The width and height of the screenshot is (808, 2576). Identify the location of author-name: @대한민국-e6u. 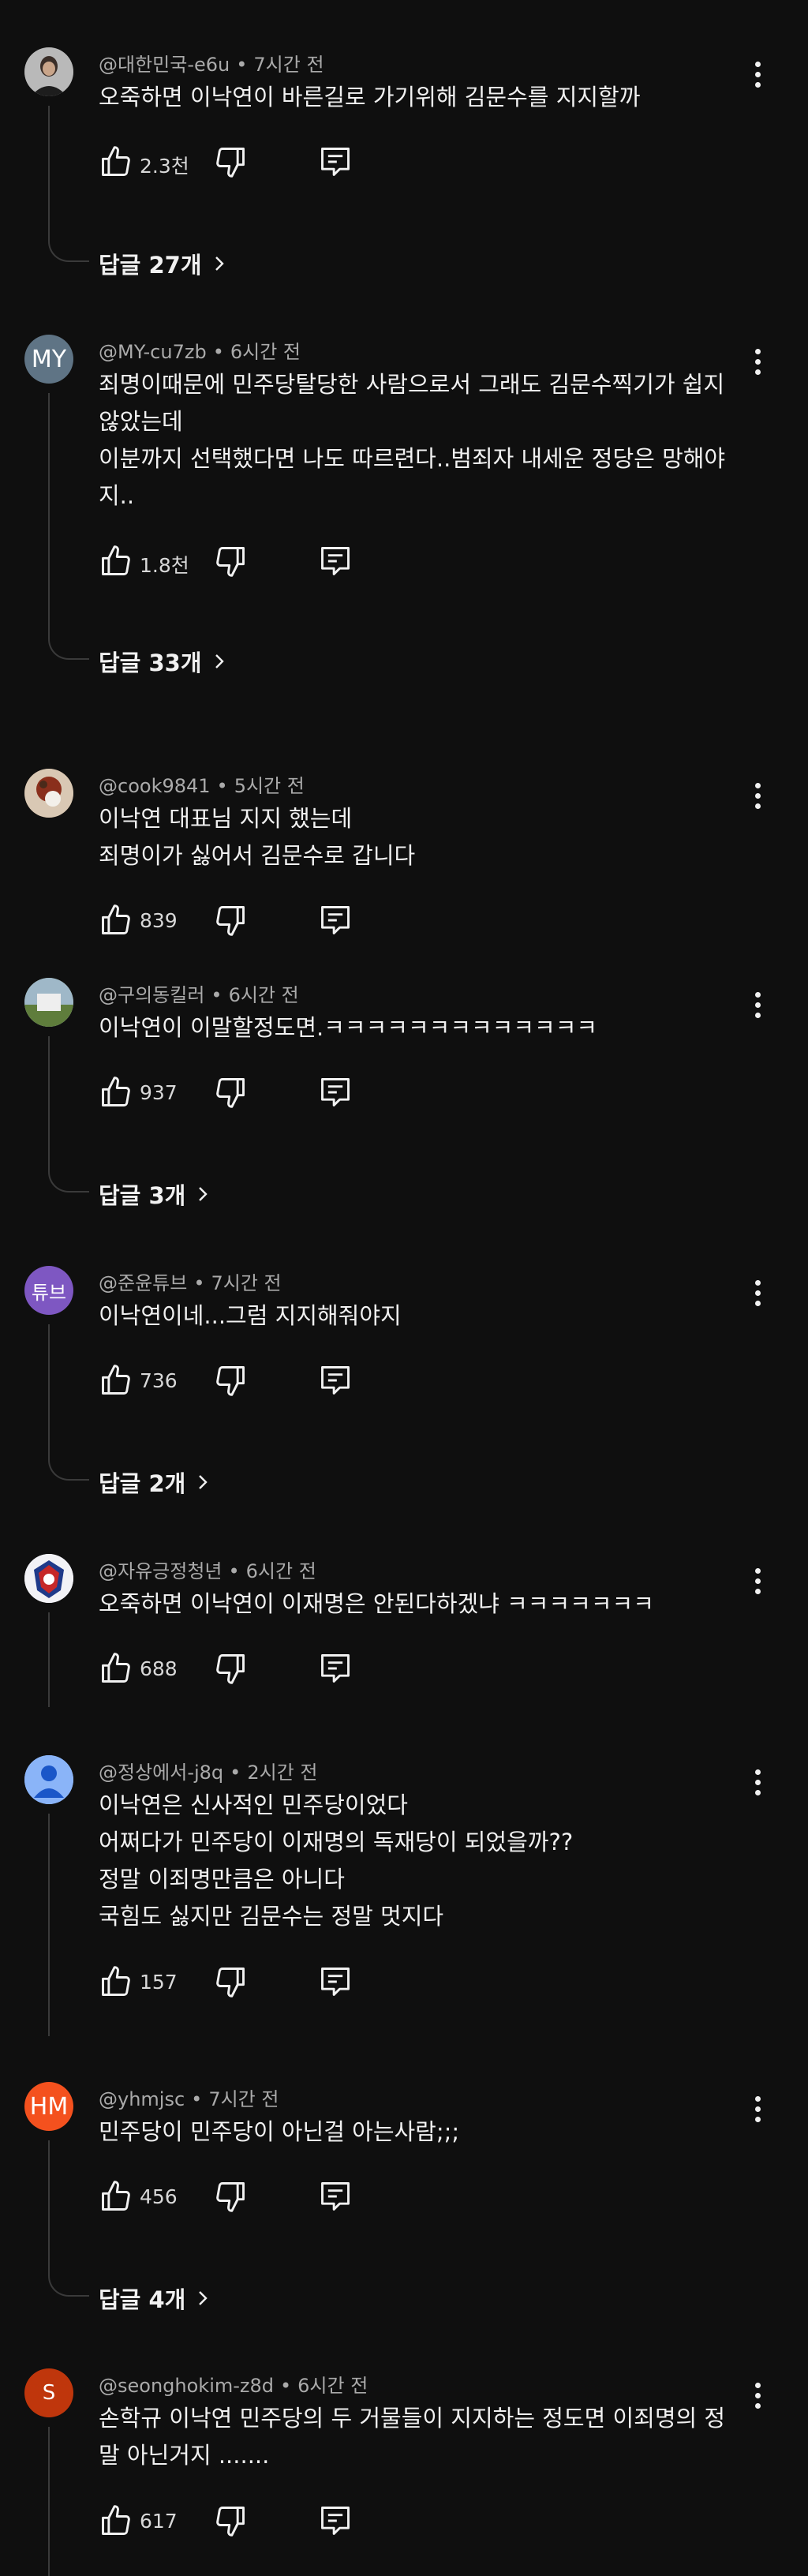
(164, 65).